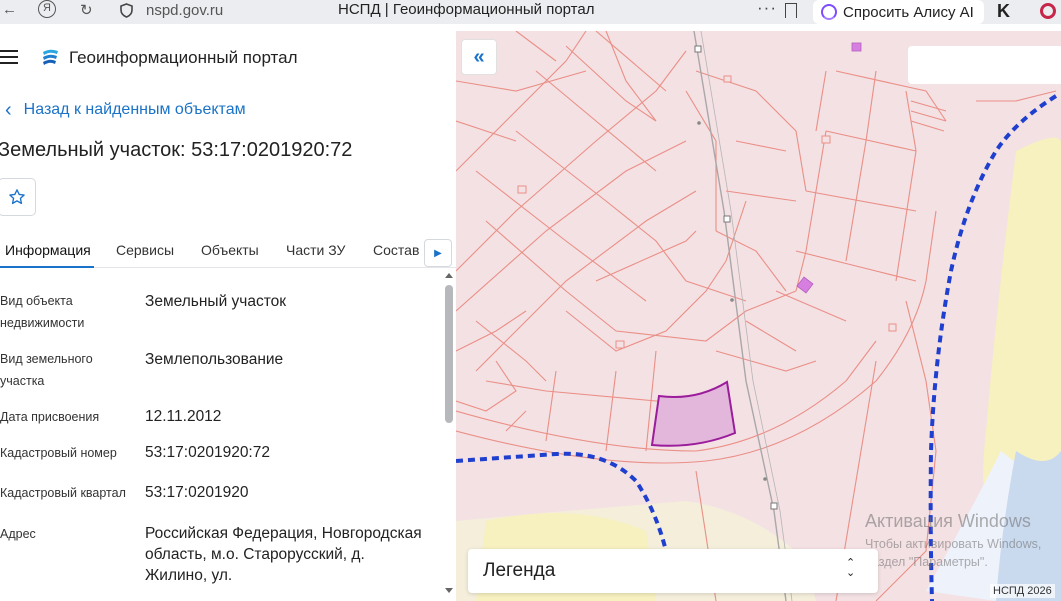 Image resolution: width=1061 pixels, height=601 pixels. I want to click on attribute-label: Вид объекта недвижимости, so click(42, 312).